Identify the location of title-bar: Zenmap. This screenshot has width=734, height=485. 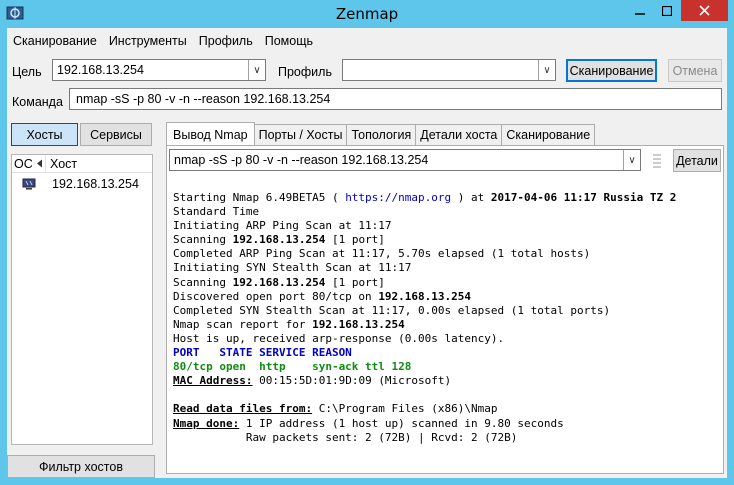
(367, 14).